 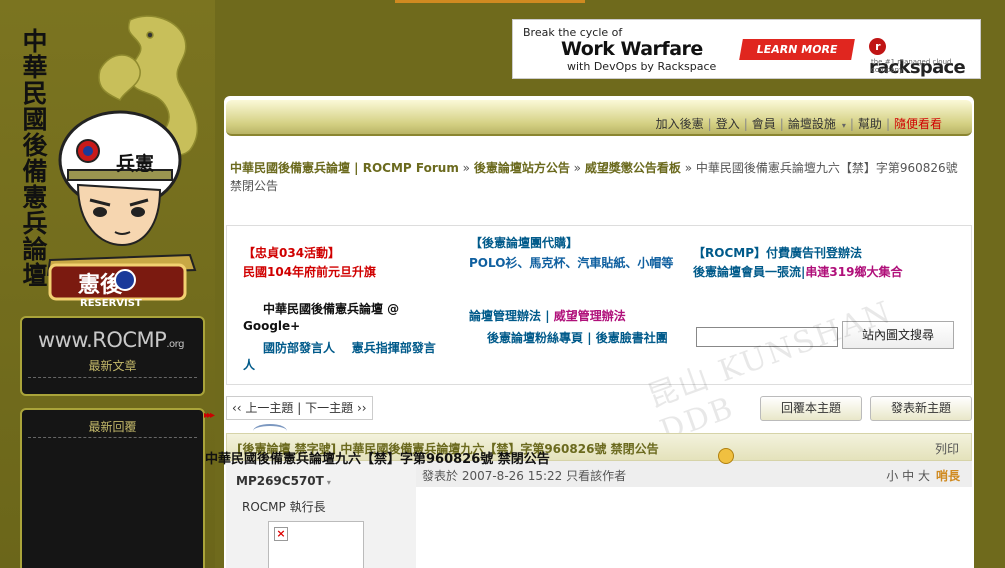 I want to click on nav-links: 加入後憲 | 登入 | 會員 | 論壇設施 ▾ | 幫助 | 隨便看看, so click(x=798, y=124).